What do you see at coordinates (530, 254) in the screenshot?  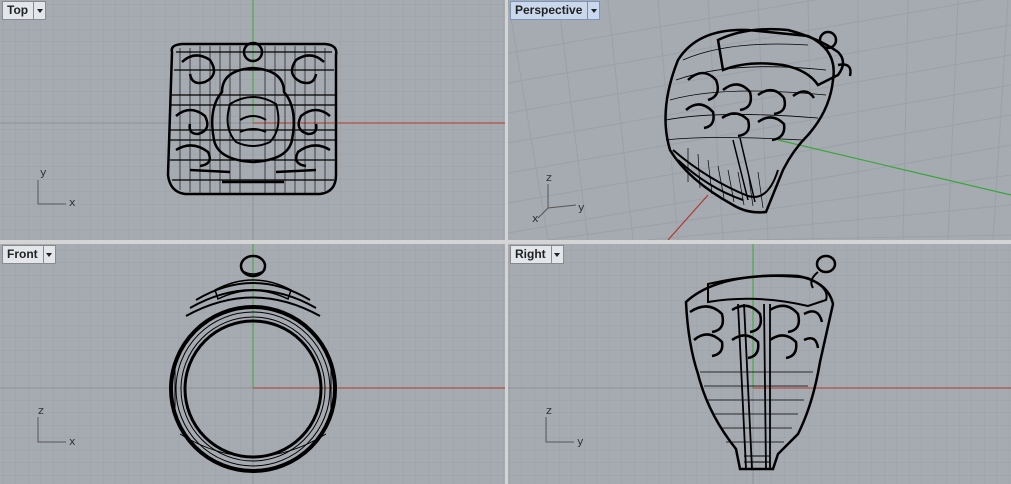 I see `viewport-title-right: Right` at bounding box center [530, 254].